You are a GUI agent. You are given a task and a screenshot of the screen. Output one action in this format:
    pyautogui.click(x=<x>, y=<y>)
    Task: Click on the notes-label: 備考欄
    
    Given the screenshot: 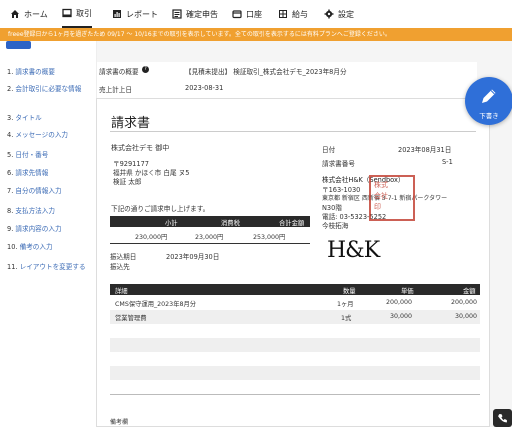 What is the action you would take?
    pyautogui.click(x=119, y=422)
    